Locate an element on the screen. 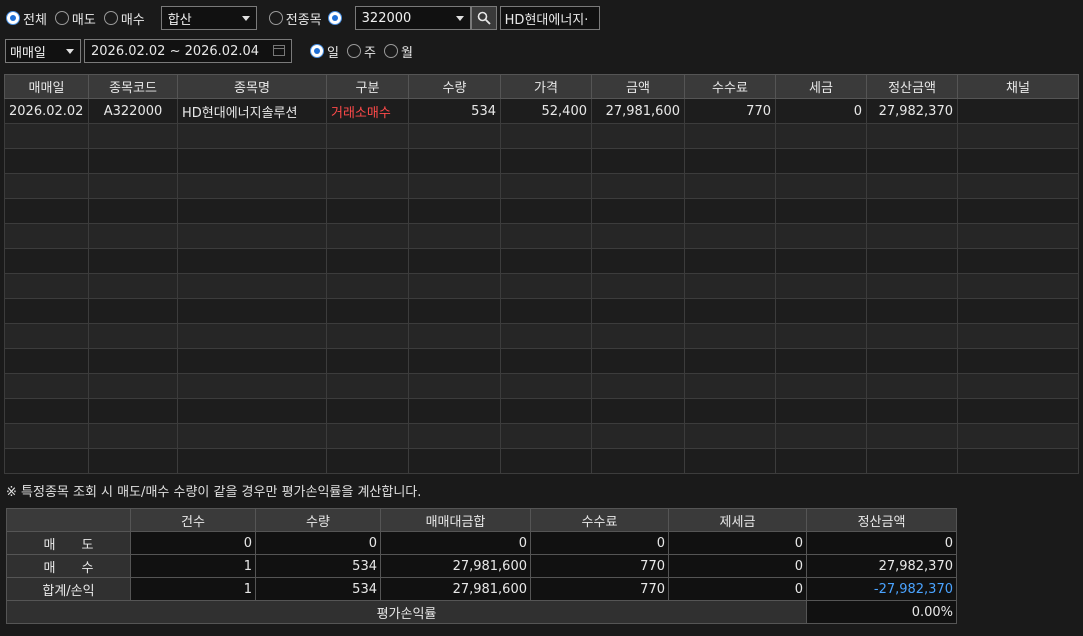 This screenshot has height=636, width=1083. radio-dot-all is located at coordinates (13, 18).